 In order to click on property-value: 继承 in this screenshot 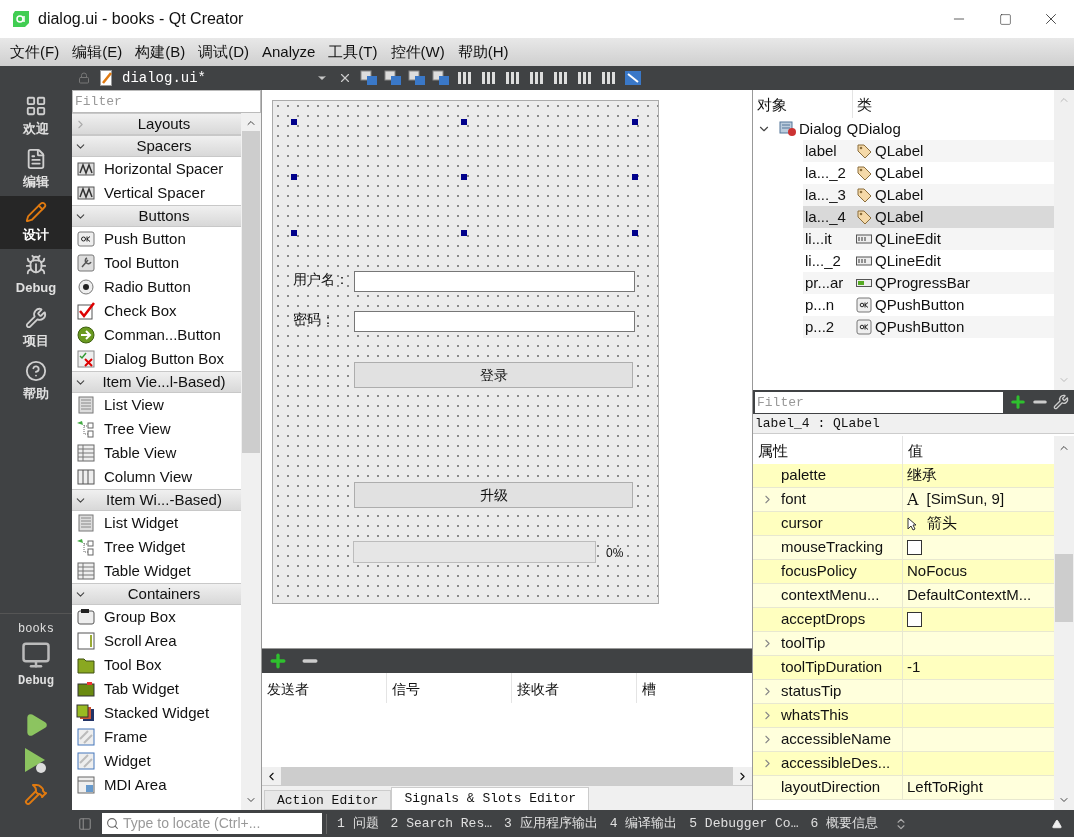, I will do `click(922, 475)`.